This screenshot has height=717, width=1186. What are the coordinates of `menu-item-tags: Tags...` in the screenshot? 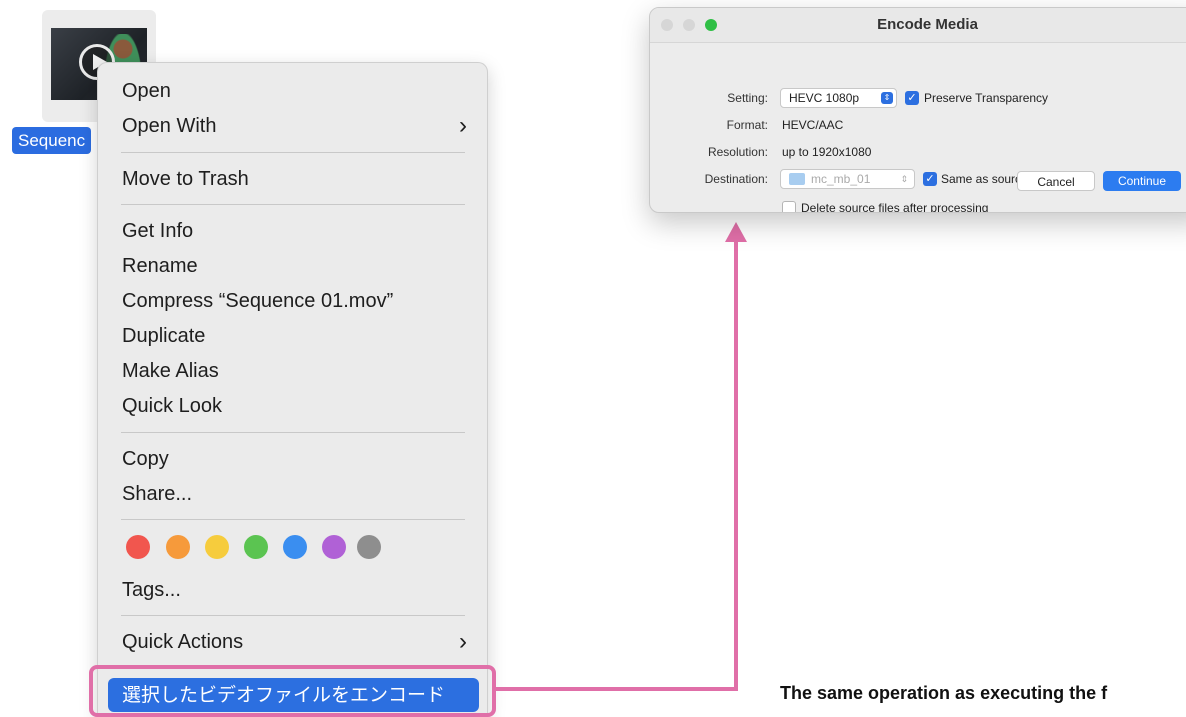 It's located at (292, 590).